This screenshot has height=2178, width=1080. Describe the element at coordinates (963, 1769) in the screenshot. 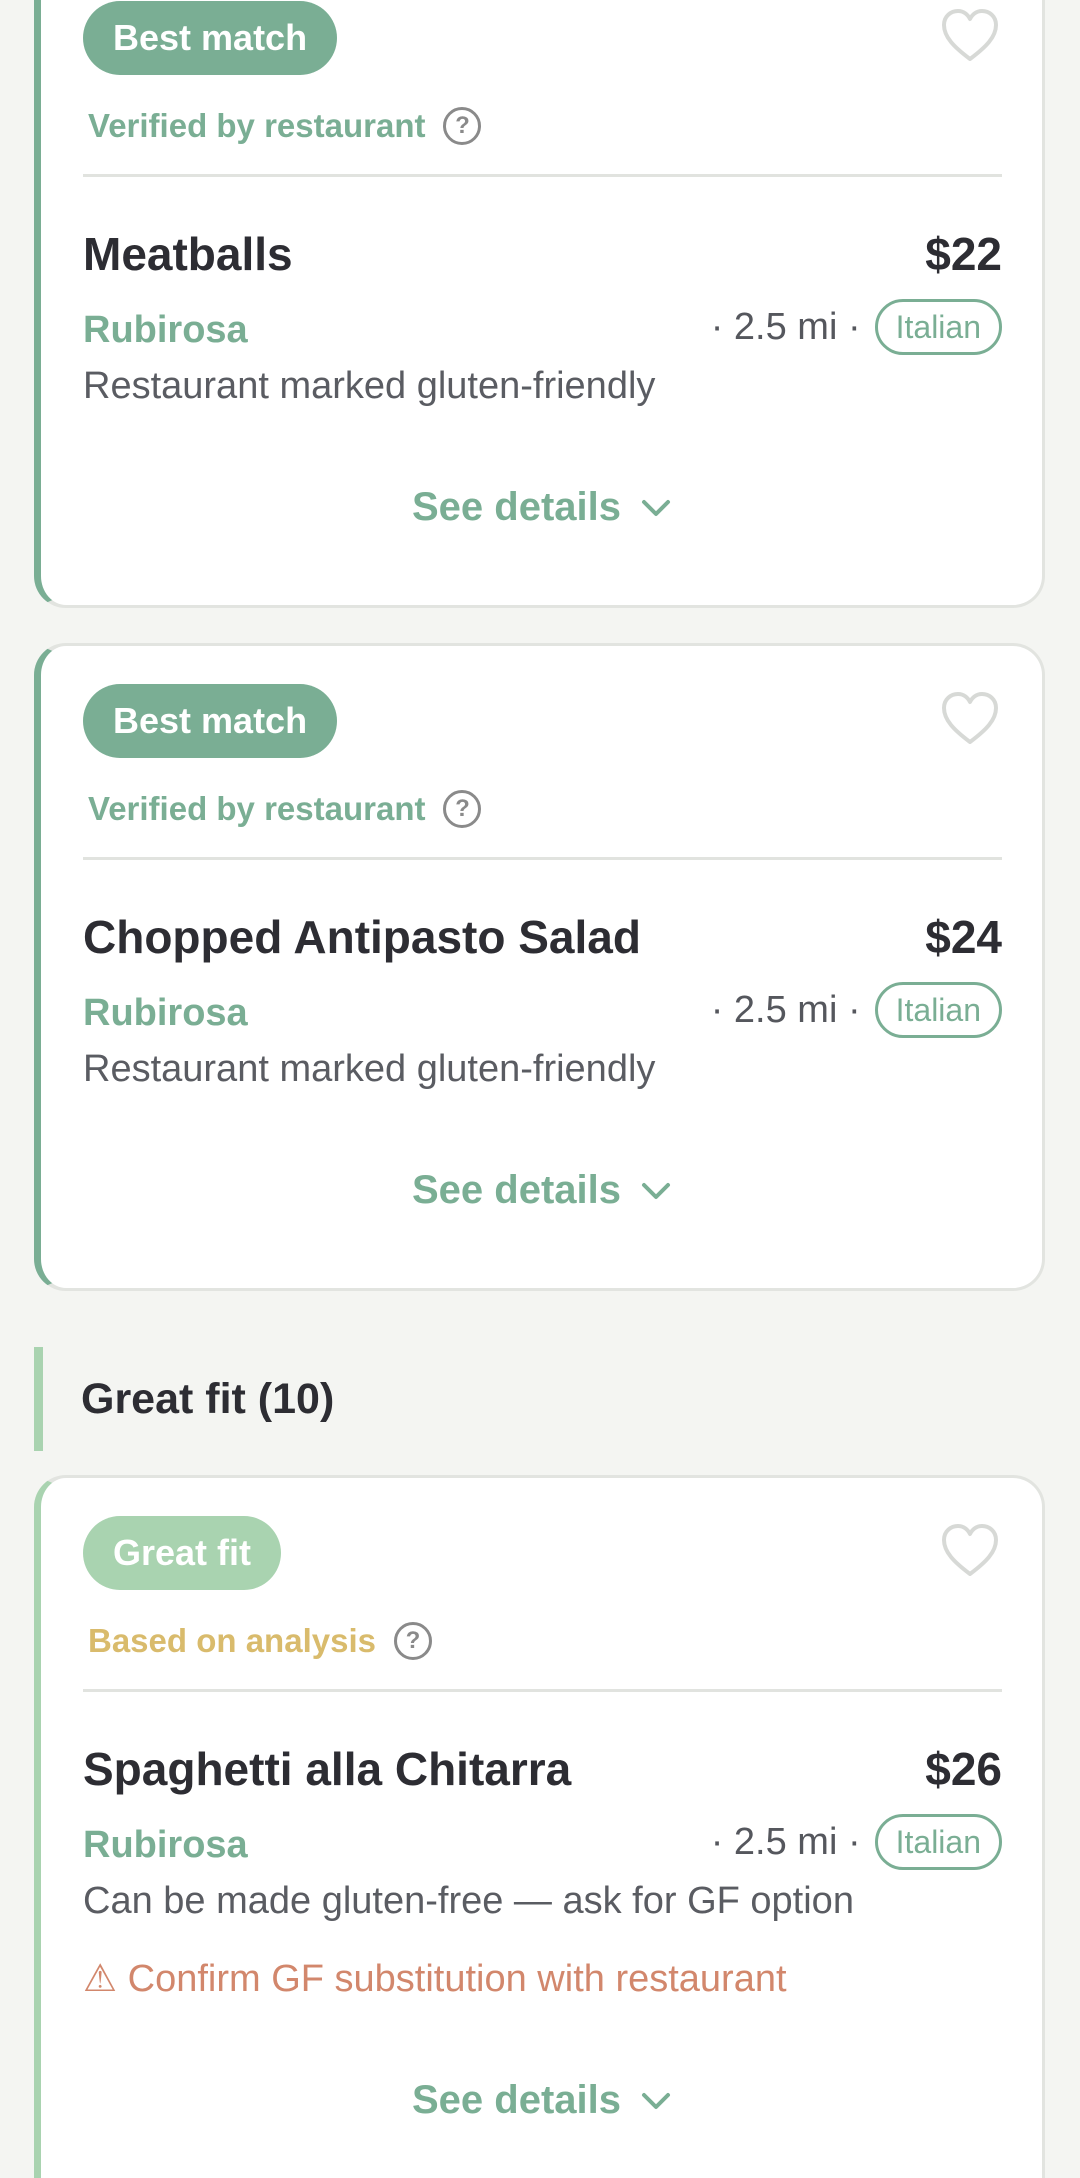

I see `dish-price: $26` at that location.